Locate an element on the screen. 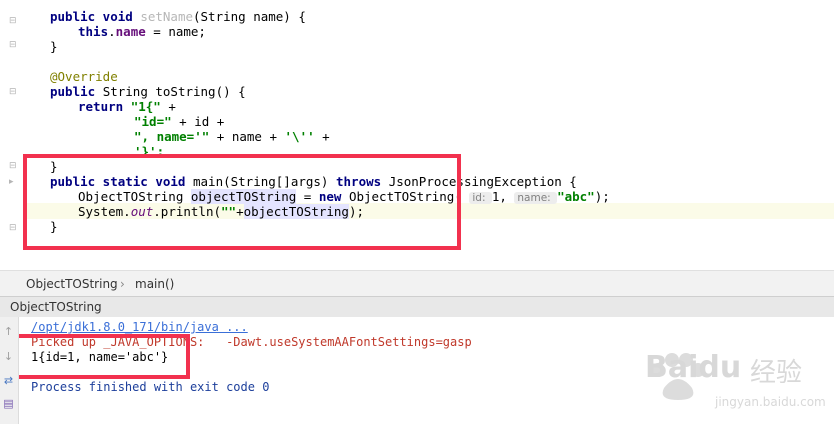  code-line: this.name = name; is located at coordinates (142, 31).